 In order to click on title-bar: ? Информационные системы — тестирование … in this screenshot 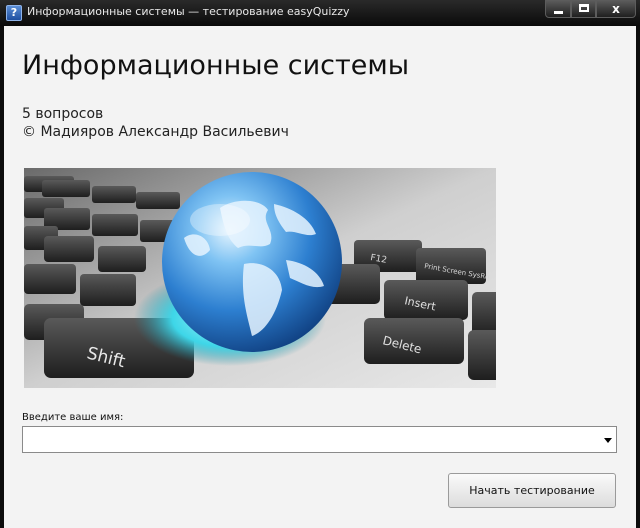, I will do `click(320, 13)`.